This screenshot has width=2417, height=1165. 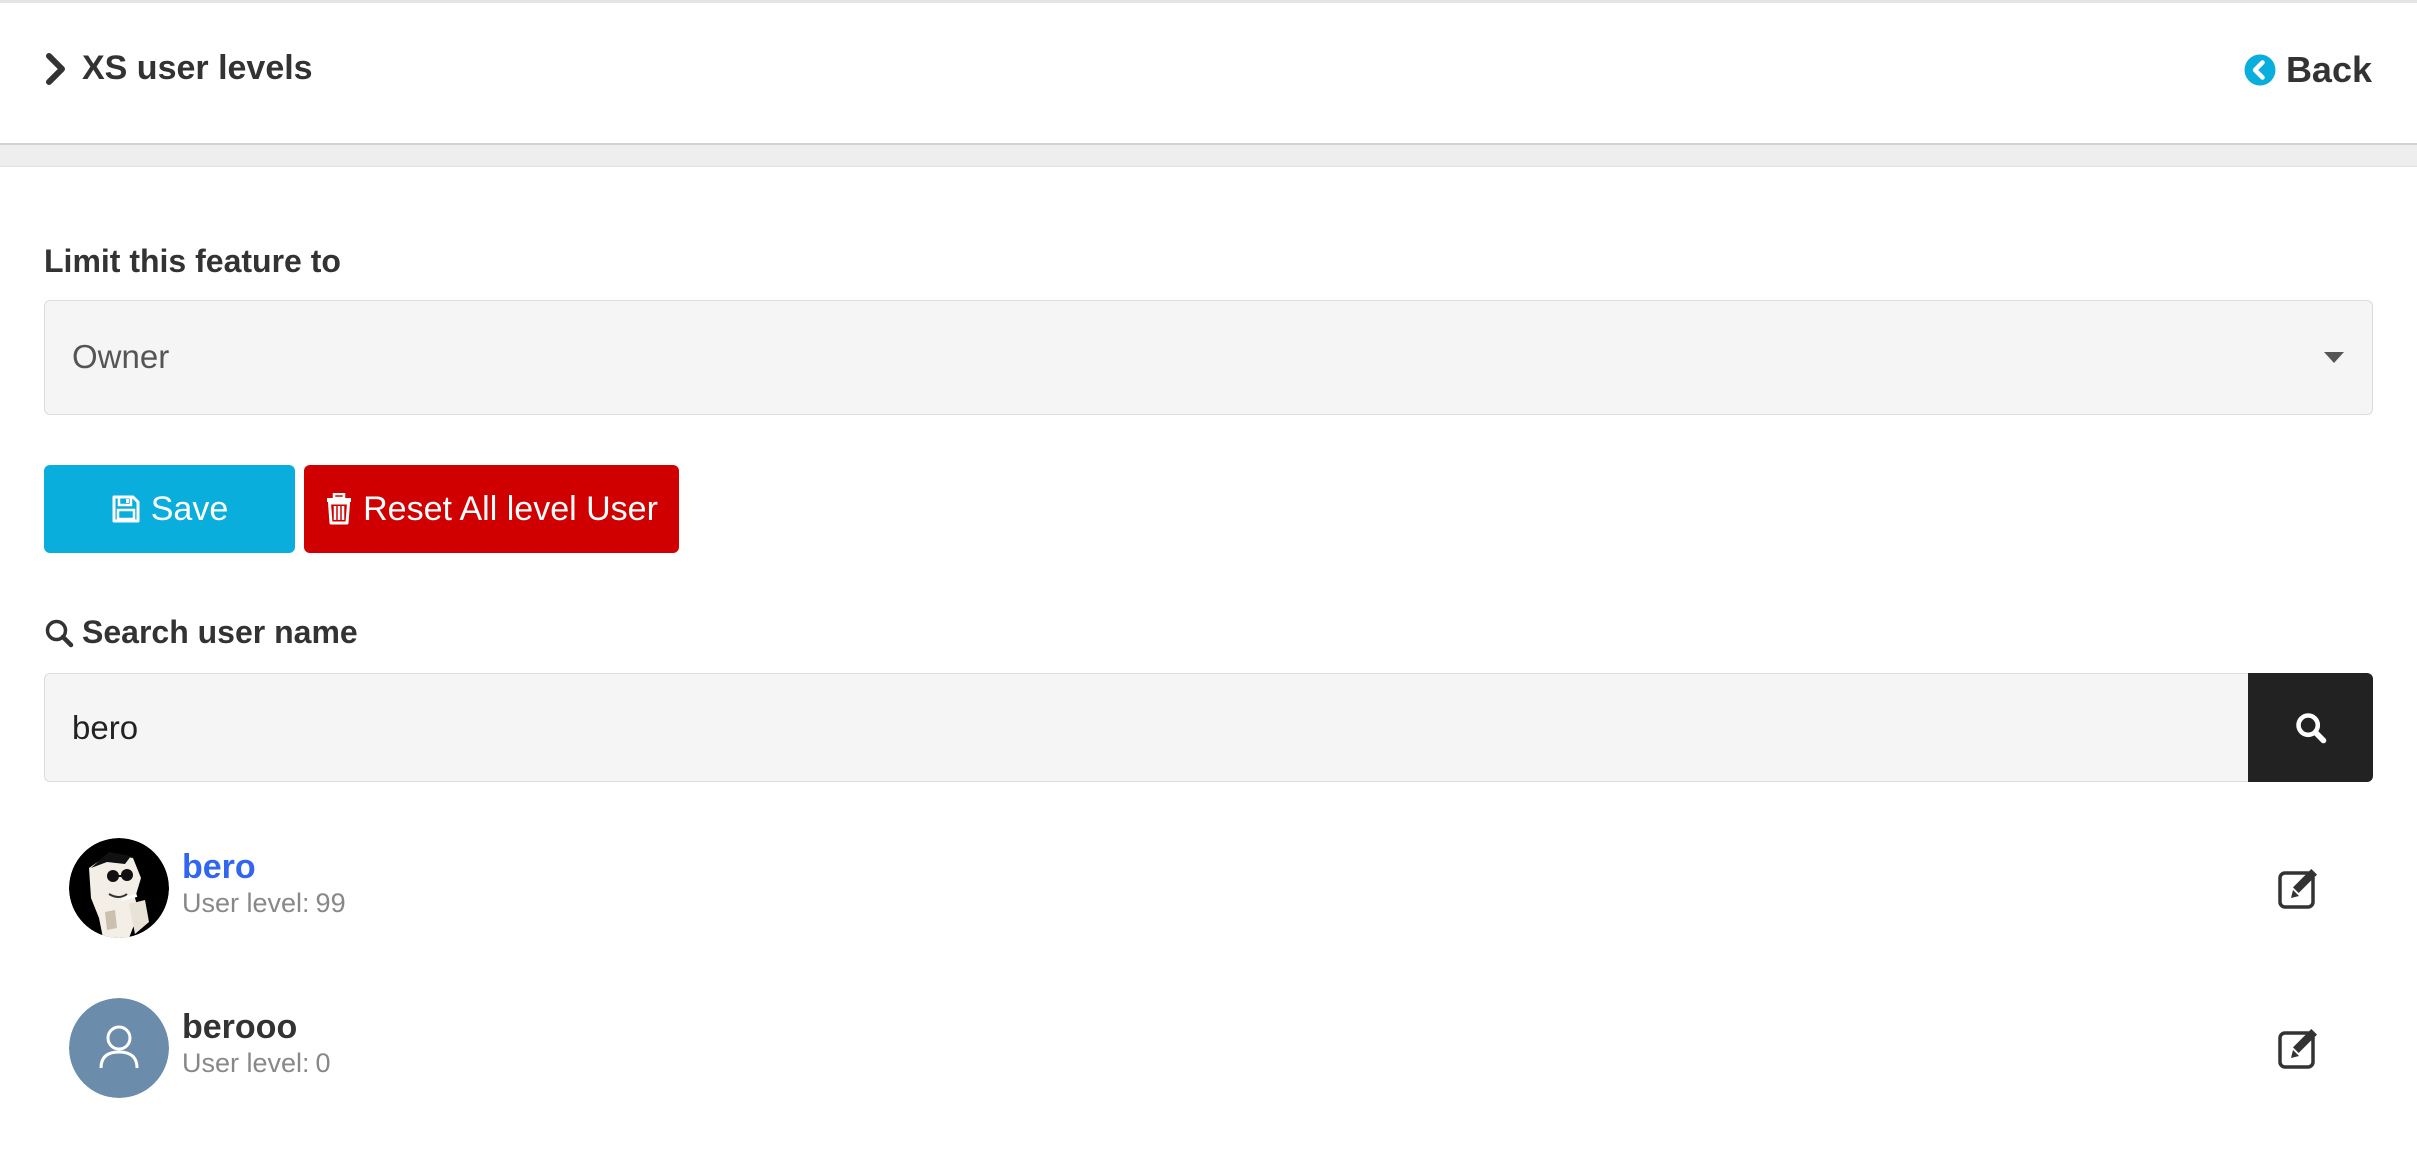 What do you see at coordinates (2260, 70) in the screenshot?
I see `back-arrow-icon` at bounding box center [2260, 70].